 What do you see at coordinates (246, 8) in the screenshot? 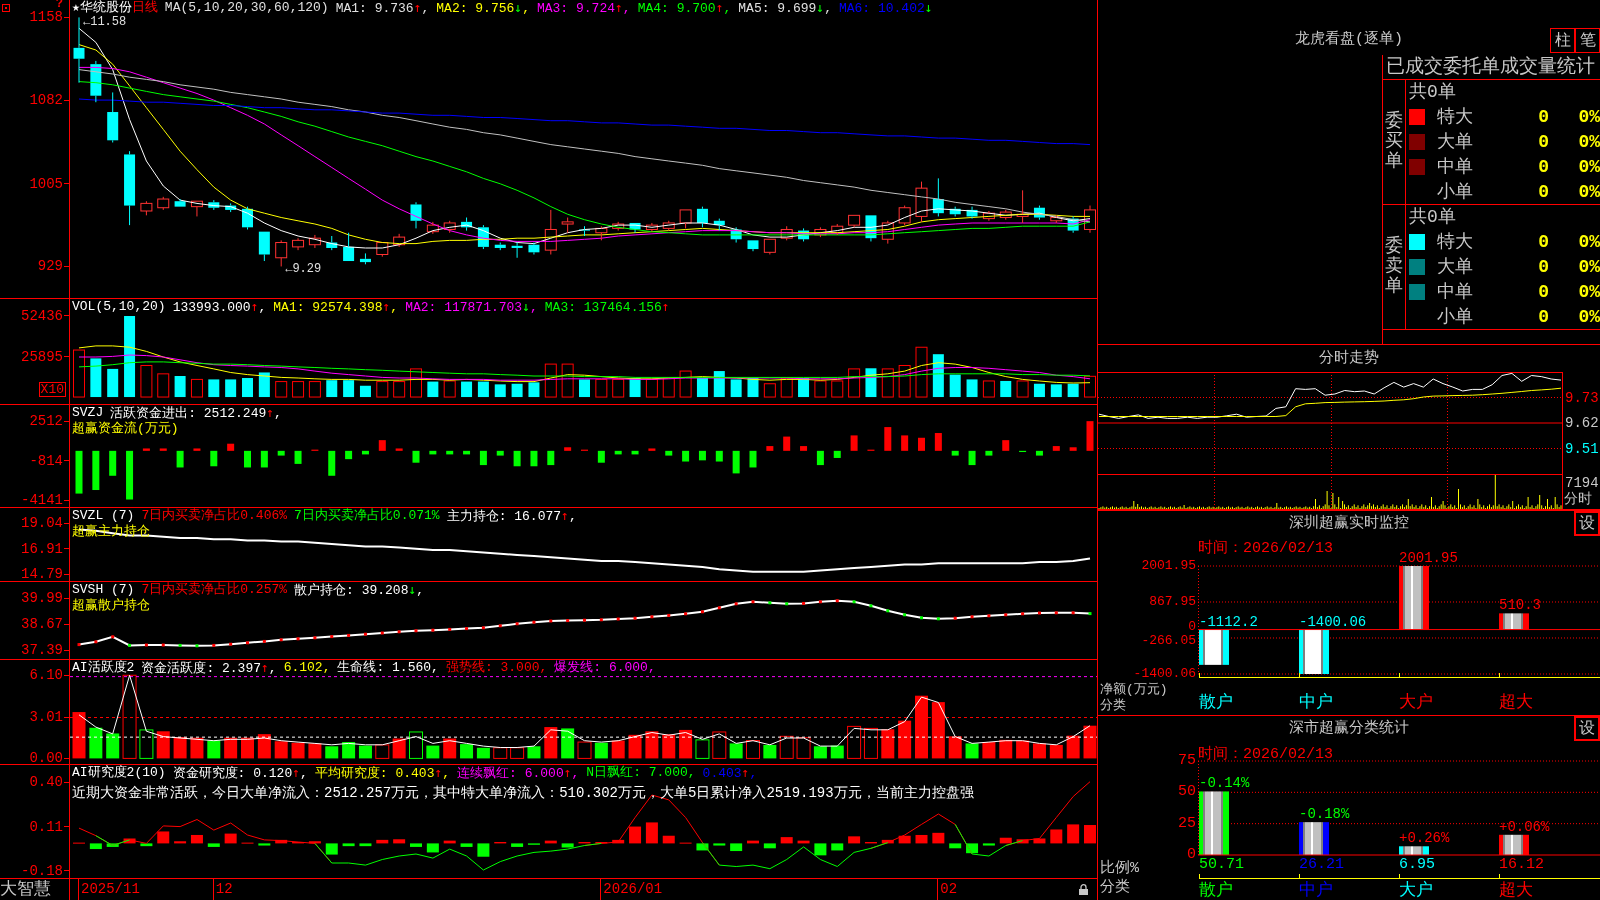
I see `indicator-reading: MA(5,10,20,30,60,120)` at bounding box center [246, 8].